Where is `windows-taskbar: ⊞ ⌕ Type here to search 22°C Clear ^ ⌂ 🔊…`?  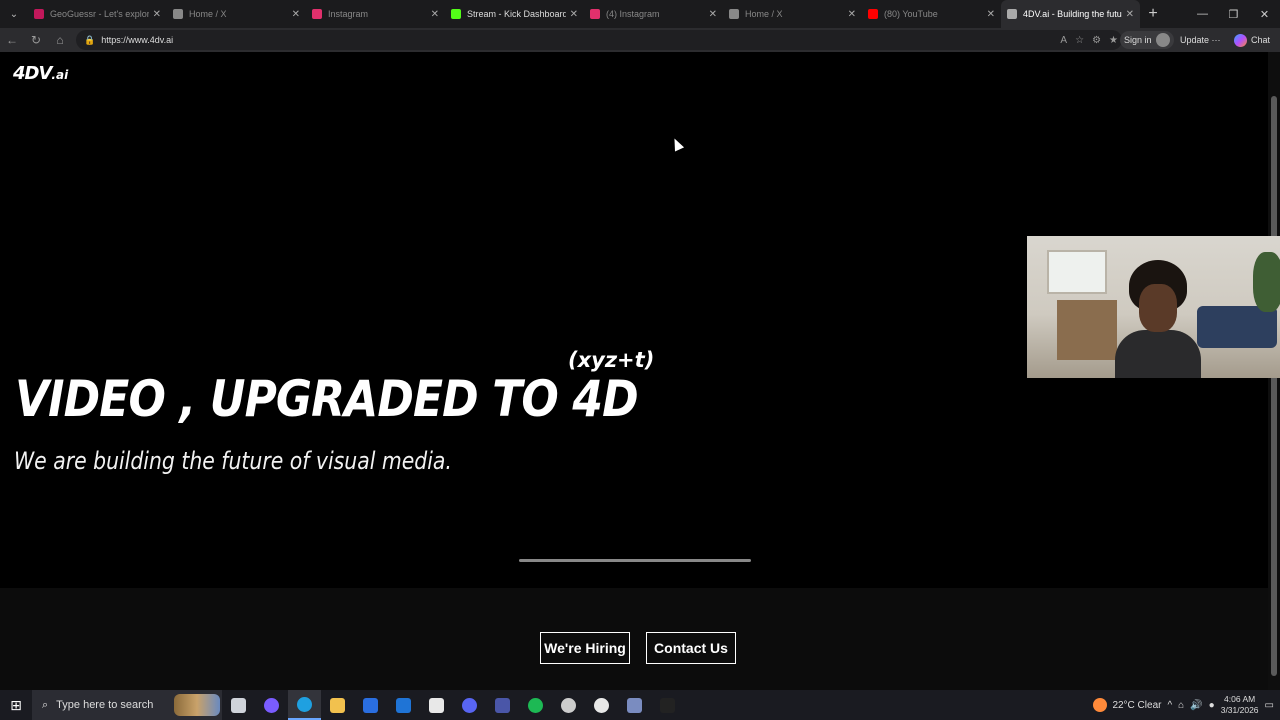 windows-taskbar: ⊞ ⌕ Type here to search 22°C Clear ^ ⌂ 🔊… is located at coordinates (640, 705).